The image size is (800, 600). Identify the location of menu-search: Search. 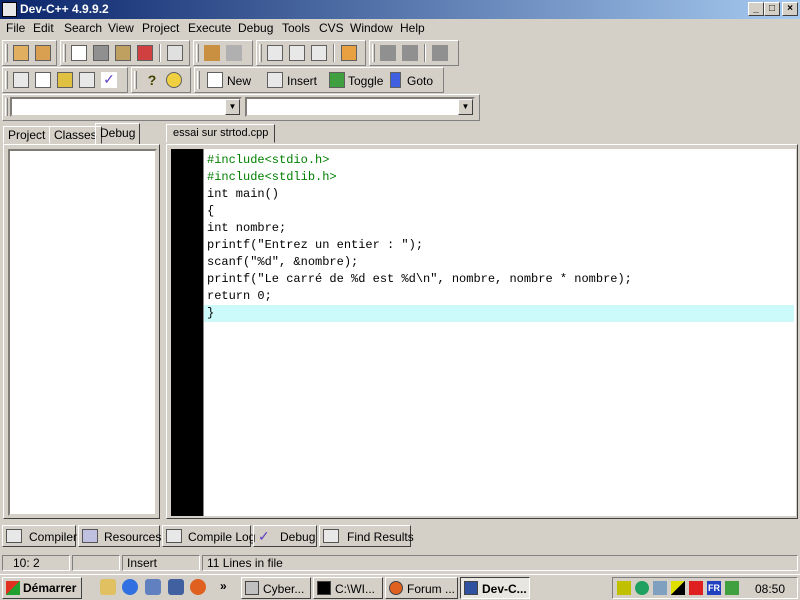
(83, 28).